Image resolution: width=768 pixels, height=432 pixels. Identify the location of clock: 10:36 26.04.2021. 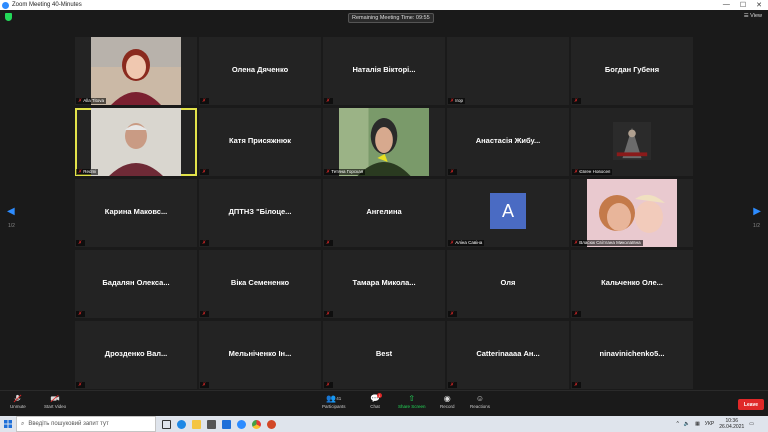
(731, 424).